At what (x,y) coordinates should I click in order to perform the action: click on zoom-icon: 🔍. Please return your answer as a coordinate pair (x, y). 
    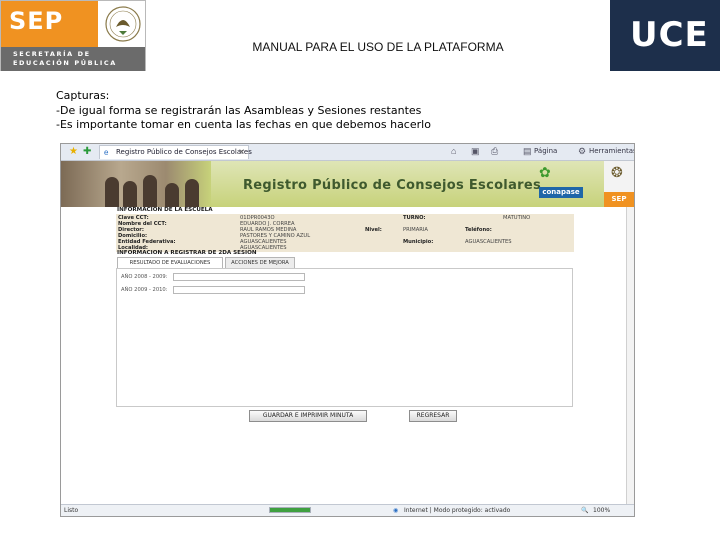
    Looking at the image, I should click on (584, 510).